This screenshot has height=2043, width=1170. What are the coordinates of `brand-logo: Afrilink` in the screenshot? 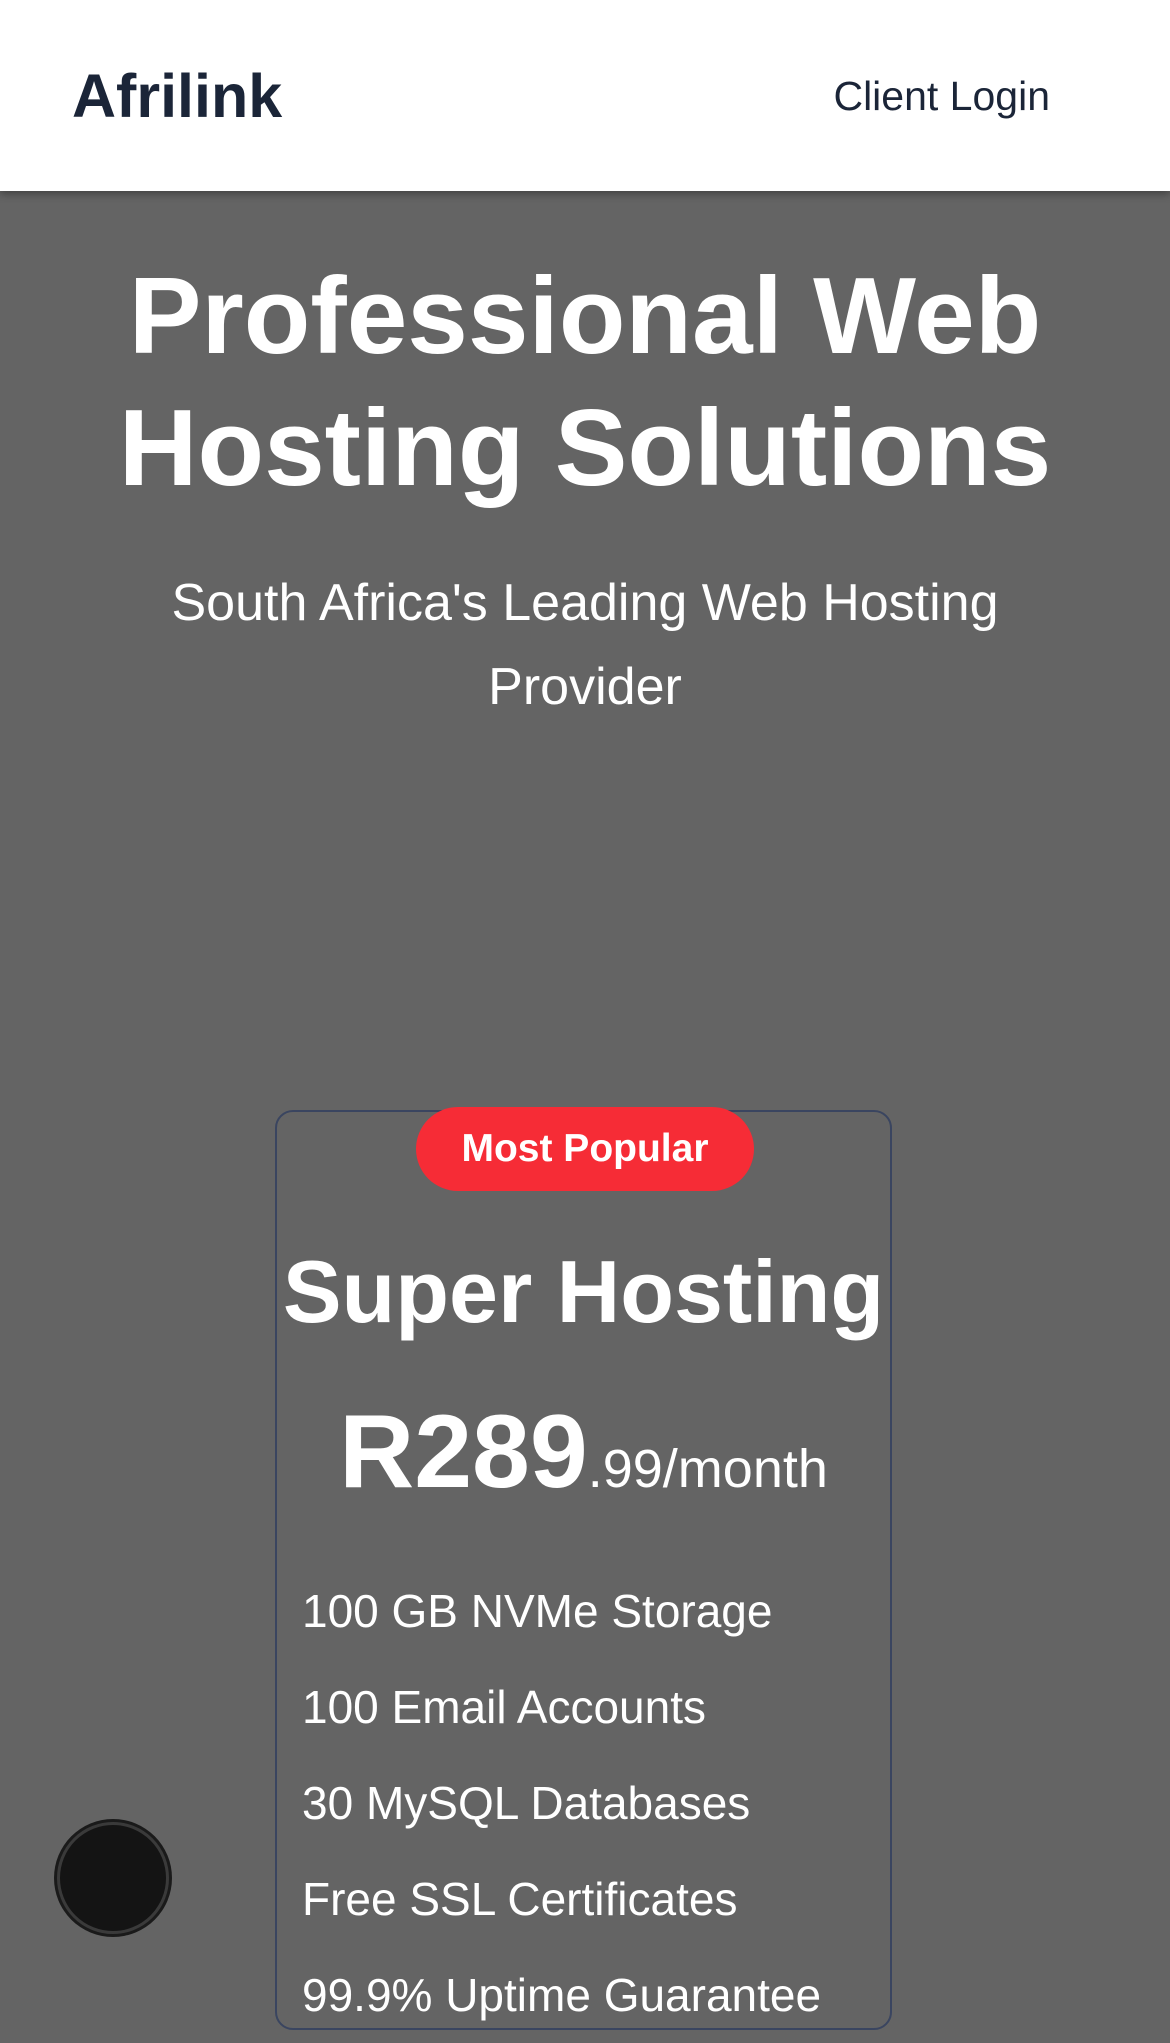 It's located at (177, 96).